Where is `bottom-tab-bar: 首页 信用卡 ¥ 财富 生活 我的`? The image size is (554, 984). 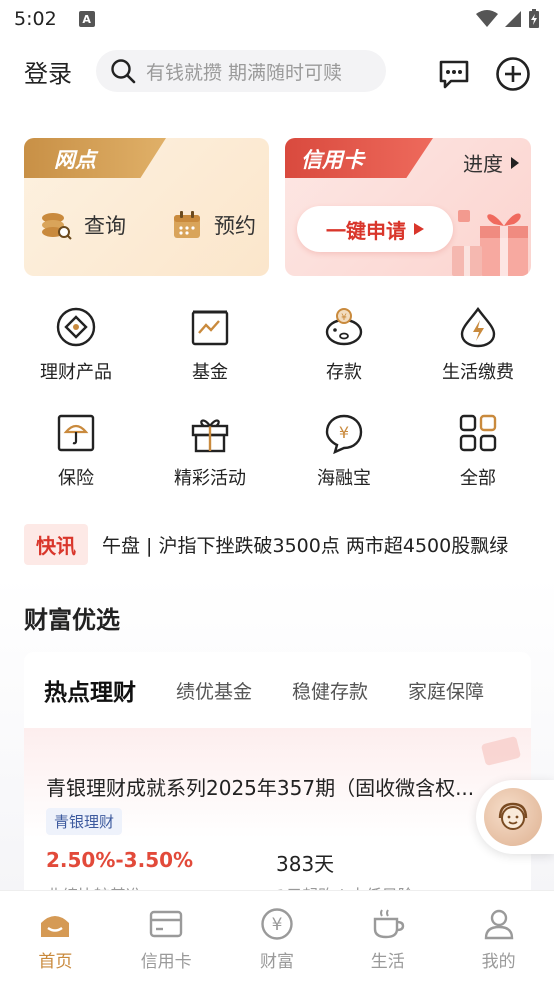
bottom-tab-bar: 首页 信用卡 ¥ 财富 生活 我的 is located at coordinates (277, 937).